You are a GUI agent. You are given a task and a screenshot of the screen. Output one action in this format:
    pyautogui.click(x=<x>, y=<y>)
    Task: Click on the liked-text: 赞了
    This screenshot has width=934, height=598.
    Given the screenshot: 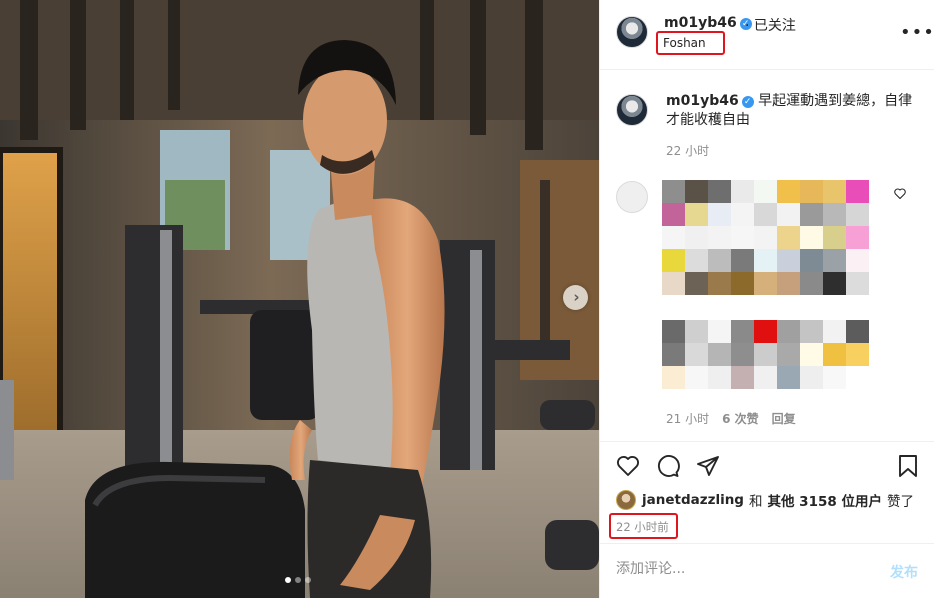 What is the action you would take?
    pyautogui.click(x=900, y=502)
    